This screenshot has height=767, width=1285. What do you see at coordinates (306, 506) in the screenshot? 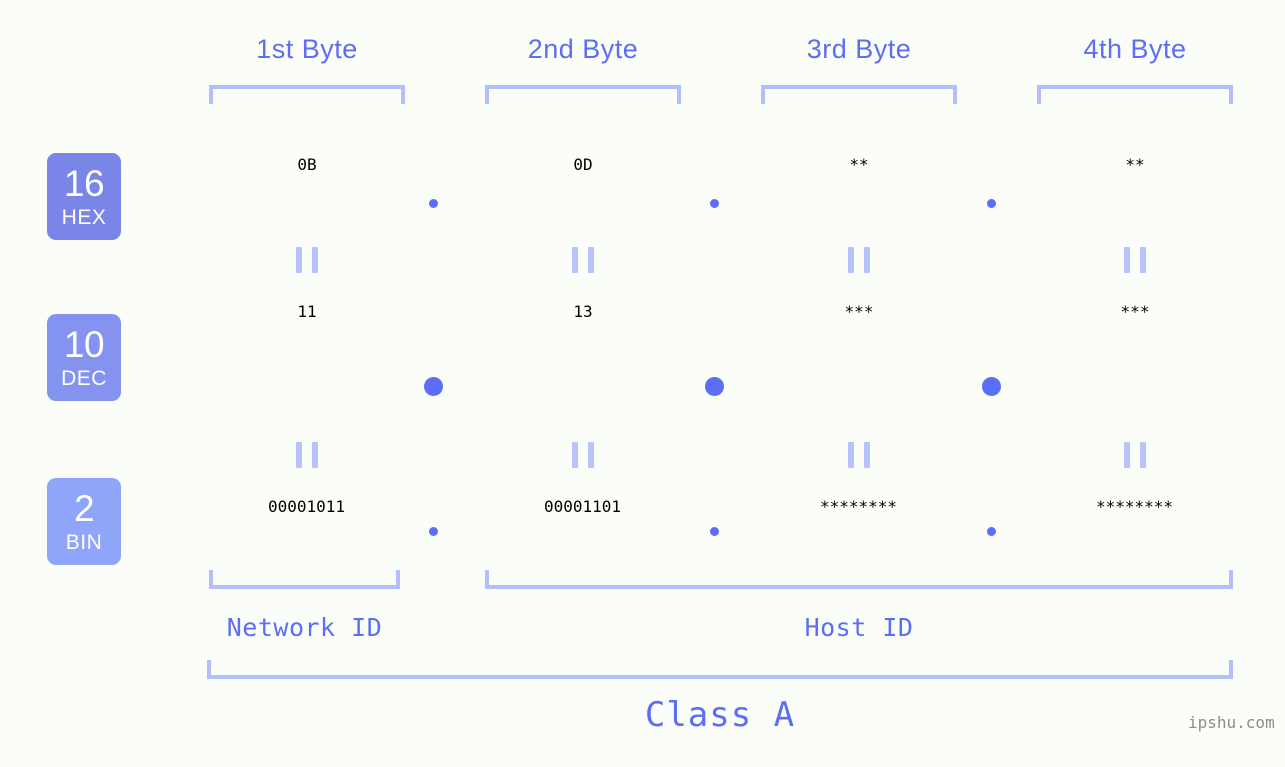
I see `bin-byte-value-1: 00001011` at bounding box center [306, 506].